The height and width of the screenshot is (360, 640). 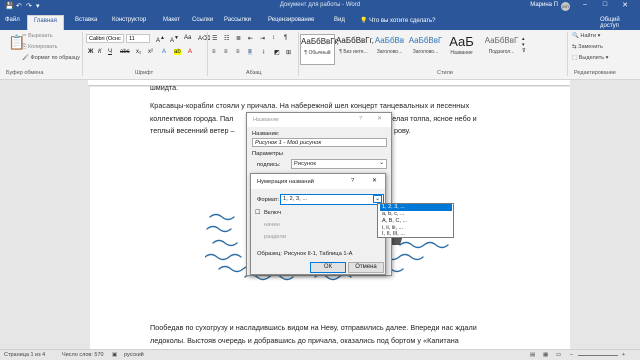 I want to click on subscript-icon: x₂, so click(x=138, y=52).